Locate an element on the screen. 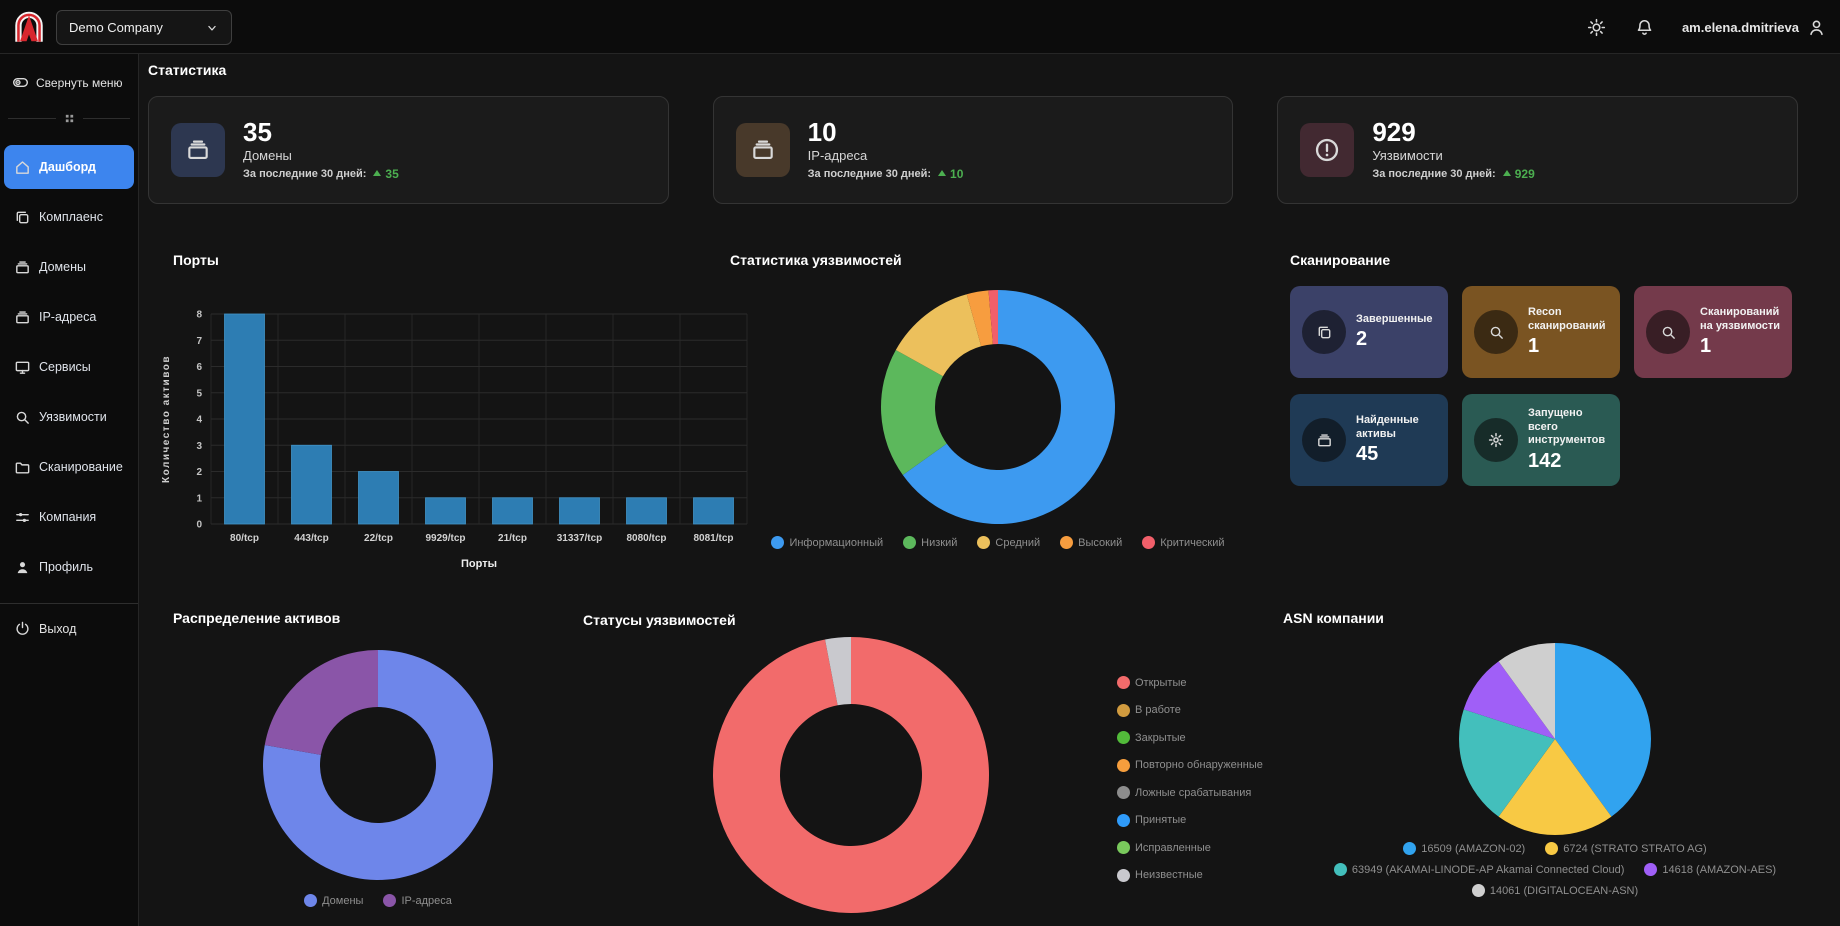  copy-icon is located at coordinates (22, 217).